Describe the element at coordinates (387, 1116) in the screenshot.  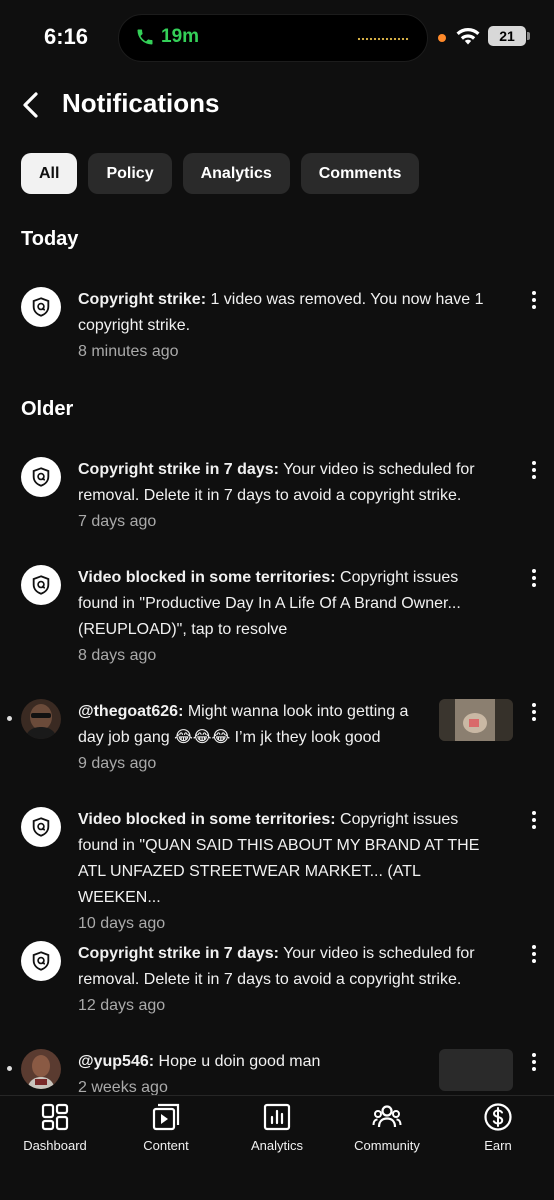
I see `community-icon` at that location.